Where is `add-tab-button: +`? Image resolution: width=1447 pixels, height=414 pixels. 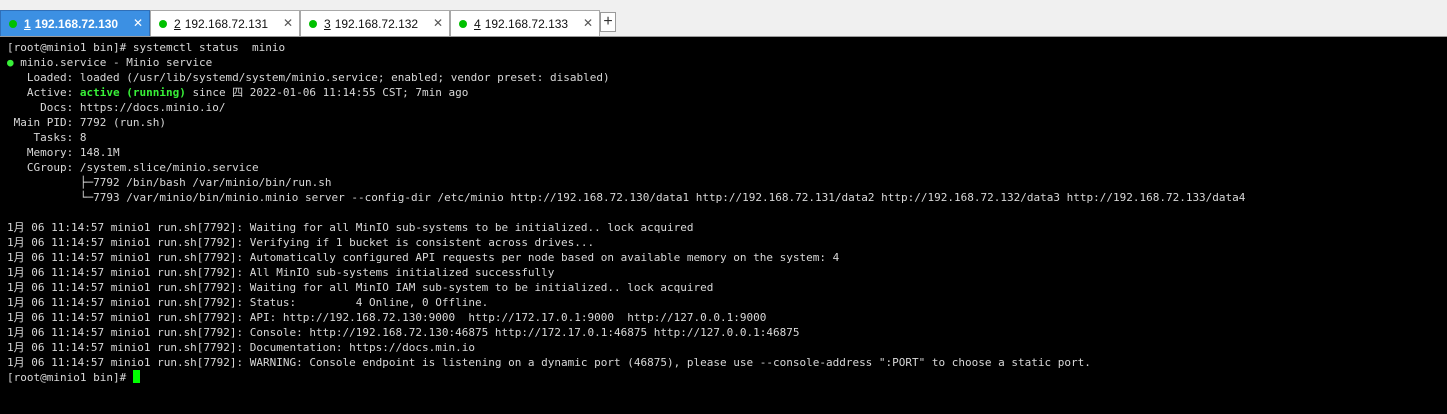
add-tab-button: + is located at coordinates (608, 22).